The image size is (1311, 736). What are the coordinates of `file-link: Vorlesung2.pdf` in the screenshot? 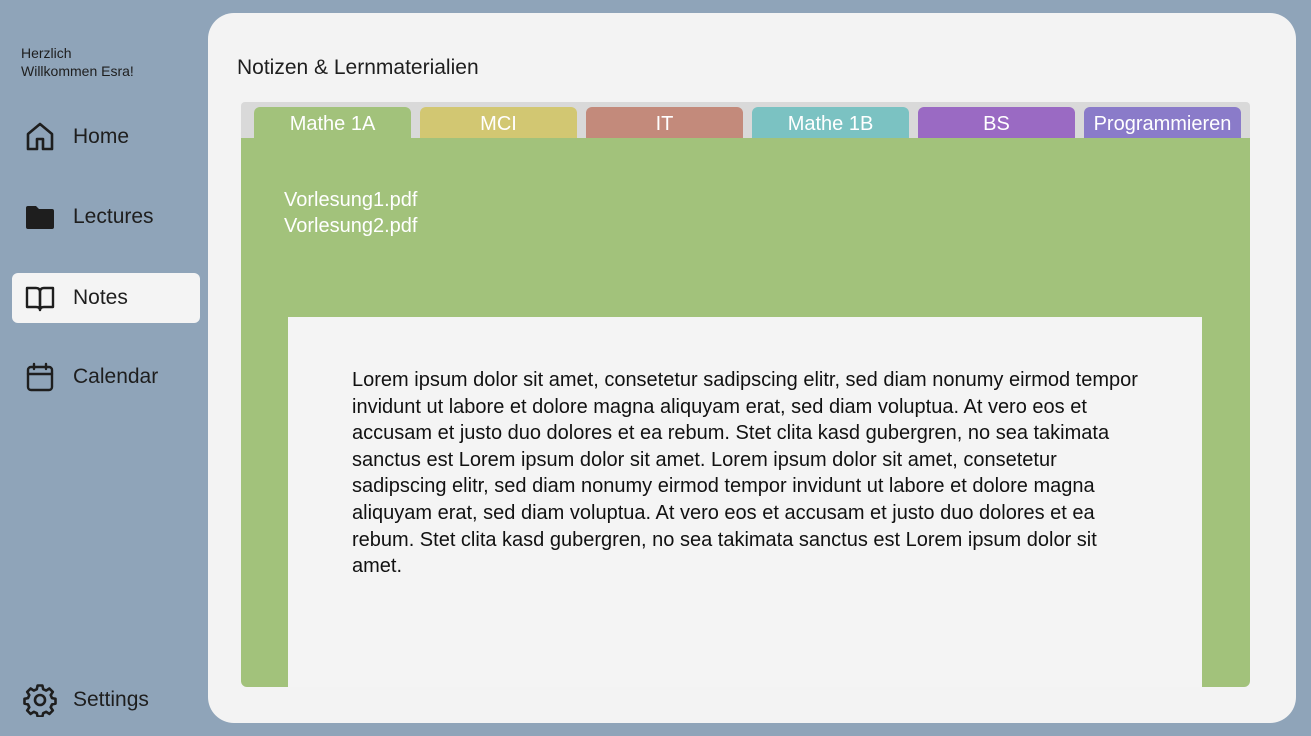 It's located at (350, 226).